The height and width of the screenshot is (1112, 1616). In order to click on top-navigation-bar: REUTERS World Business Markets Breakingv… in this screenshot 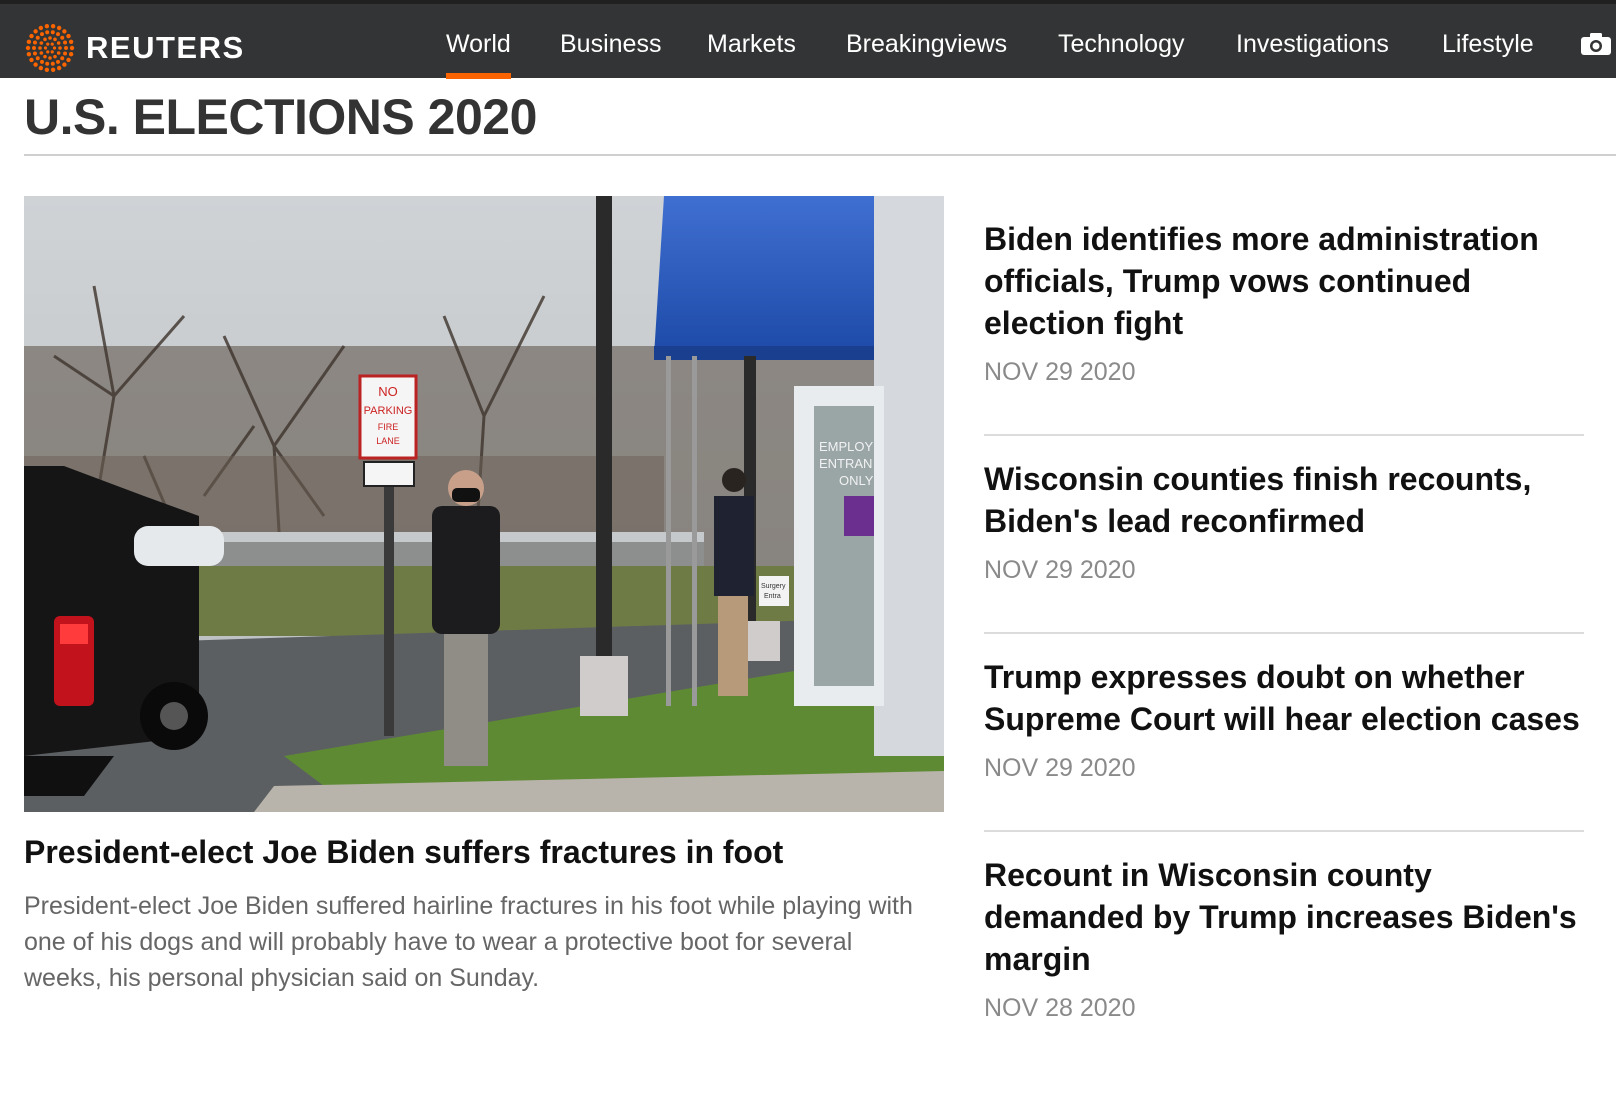, I will do `click(808, 39)`.